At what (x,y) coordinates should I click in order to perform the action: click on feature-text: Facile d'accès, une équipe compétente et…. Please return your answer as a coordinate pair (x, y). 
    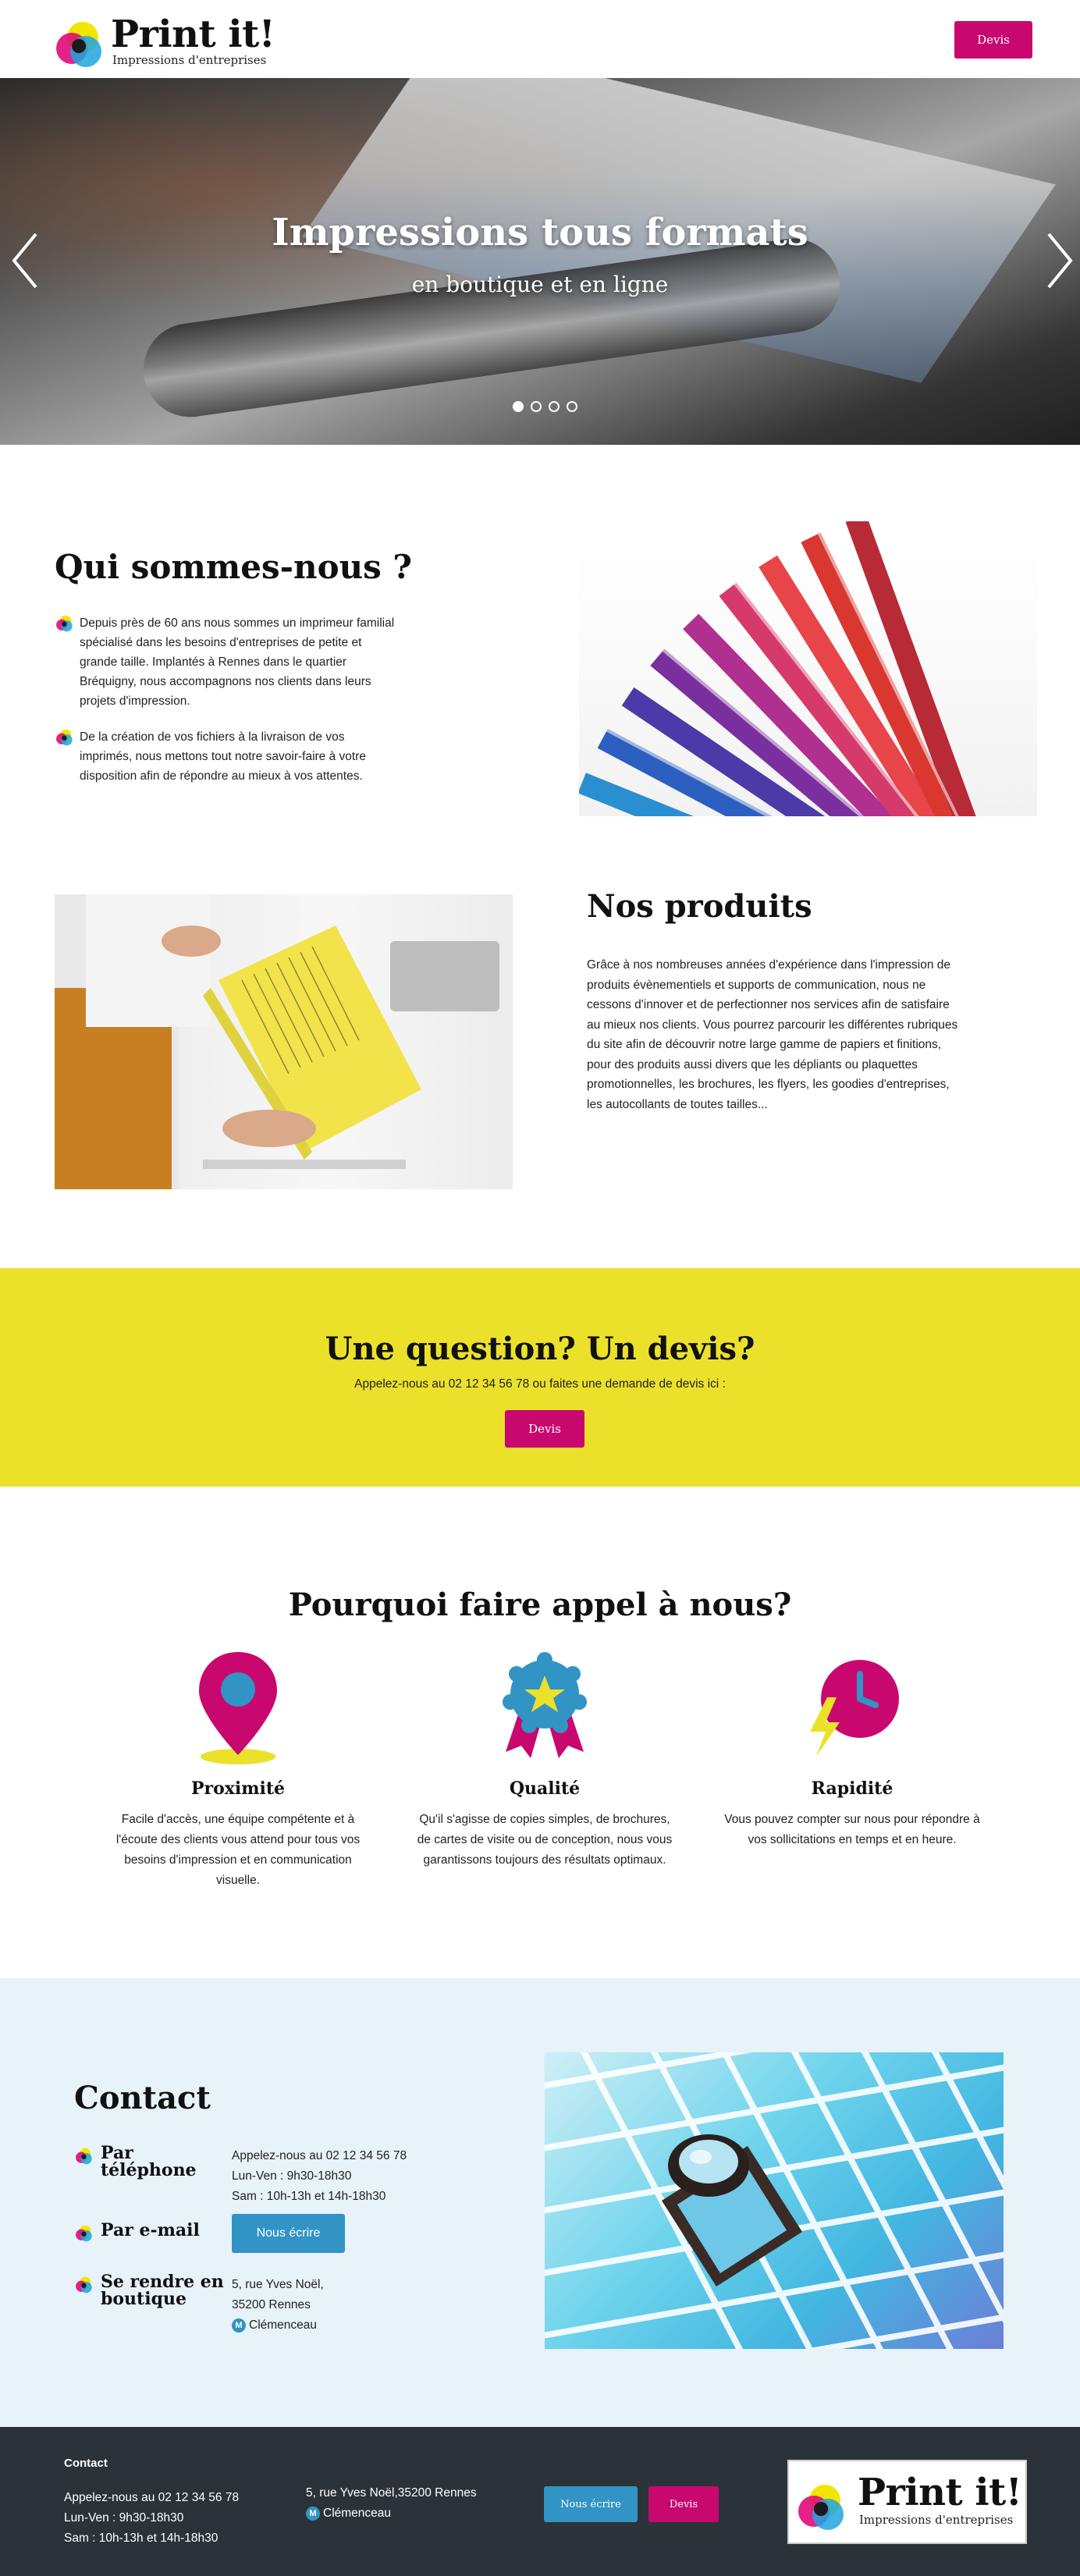
    Looking at the image, I should click on (238, 1850).